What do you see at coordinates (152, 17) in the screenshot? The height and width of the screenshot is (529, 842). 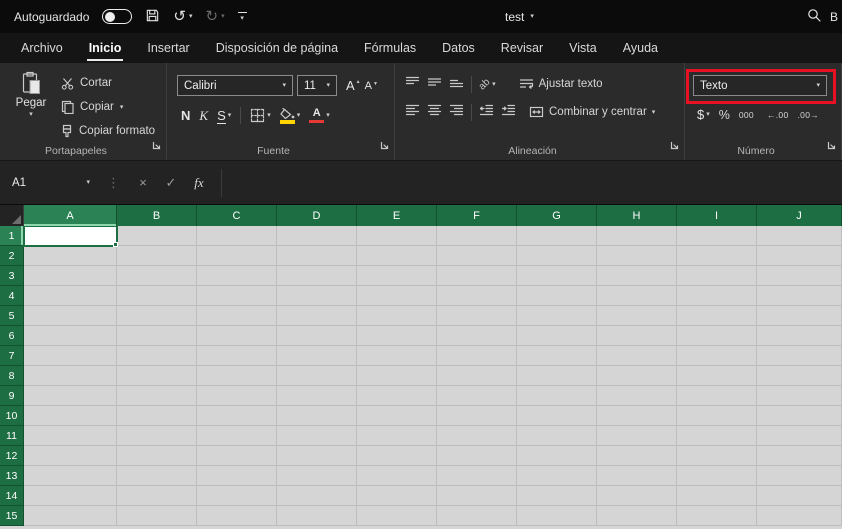 I see `save-icon` at bounding box center [152, 17].